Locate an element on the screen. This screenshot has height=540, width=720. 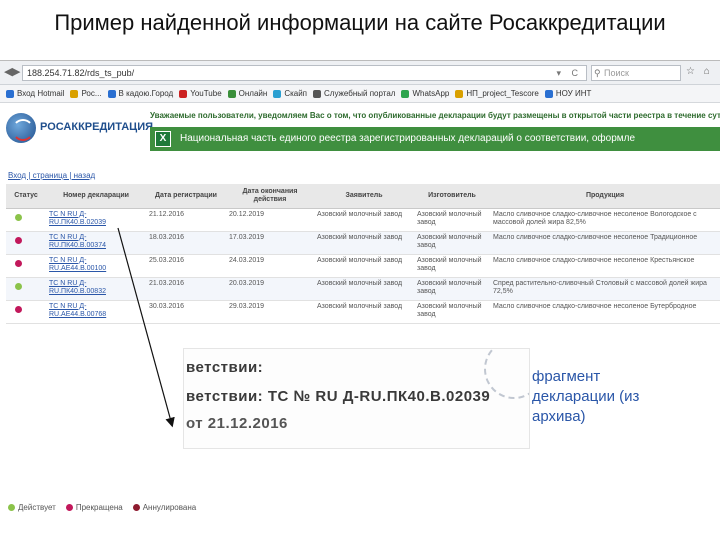
column-header: Номер декларации is located at coordinates (96, 196).